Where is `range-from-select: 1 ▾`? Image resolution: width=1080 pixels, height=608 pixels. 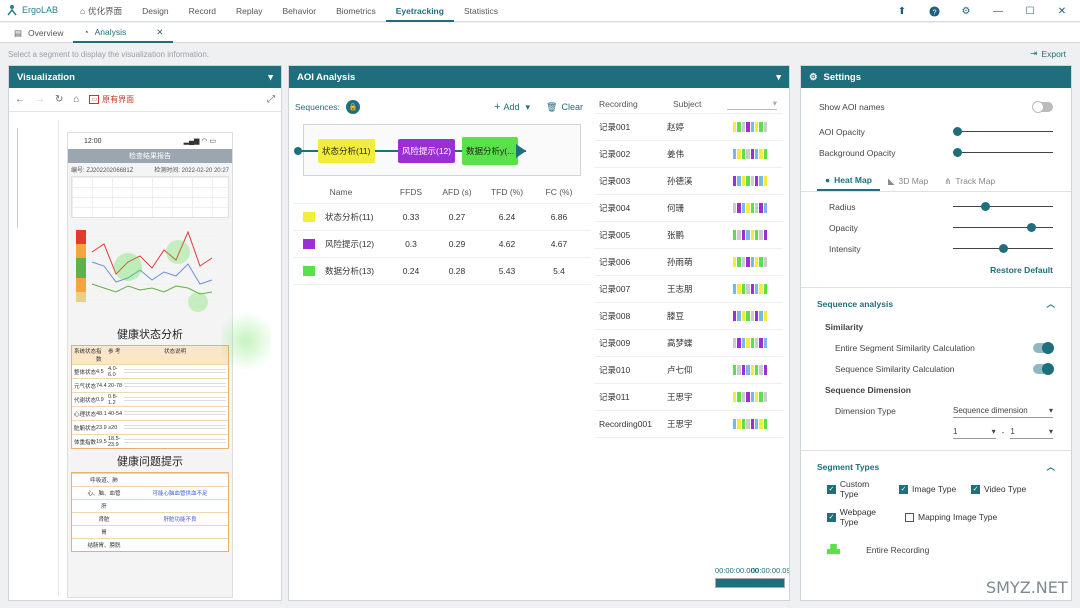
range-from-select: 1 ▾ is located at coordinates (974, 432).